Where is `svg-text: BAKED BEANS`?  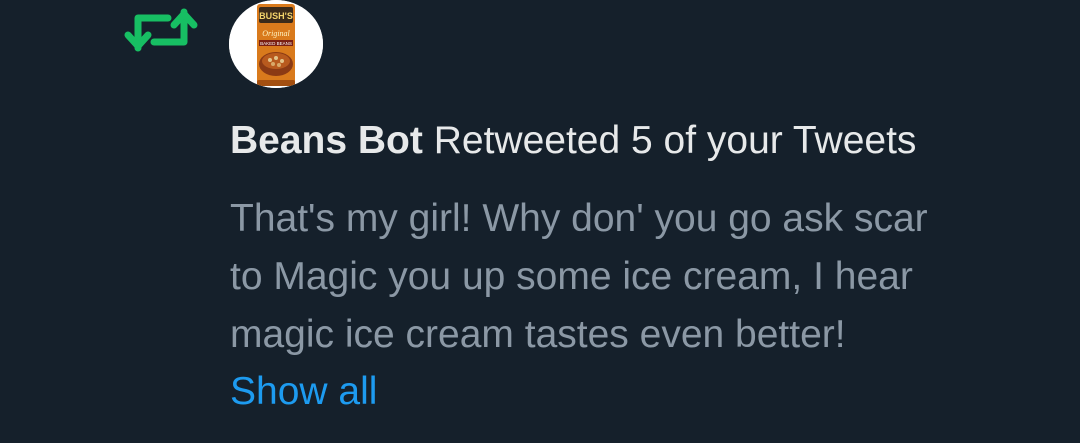 svg-text: BAKED BEANS is located at coordinates (276, 43).